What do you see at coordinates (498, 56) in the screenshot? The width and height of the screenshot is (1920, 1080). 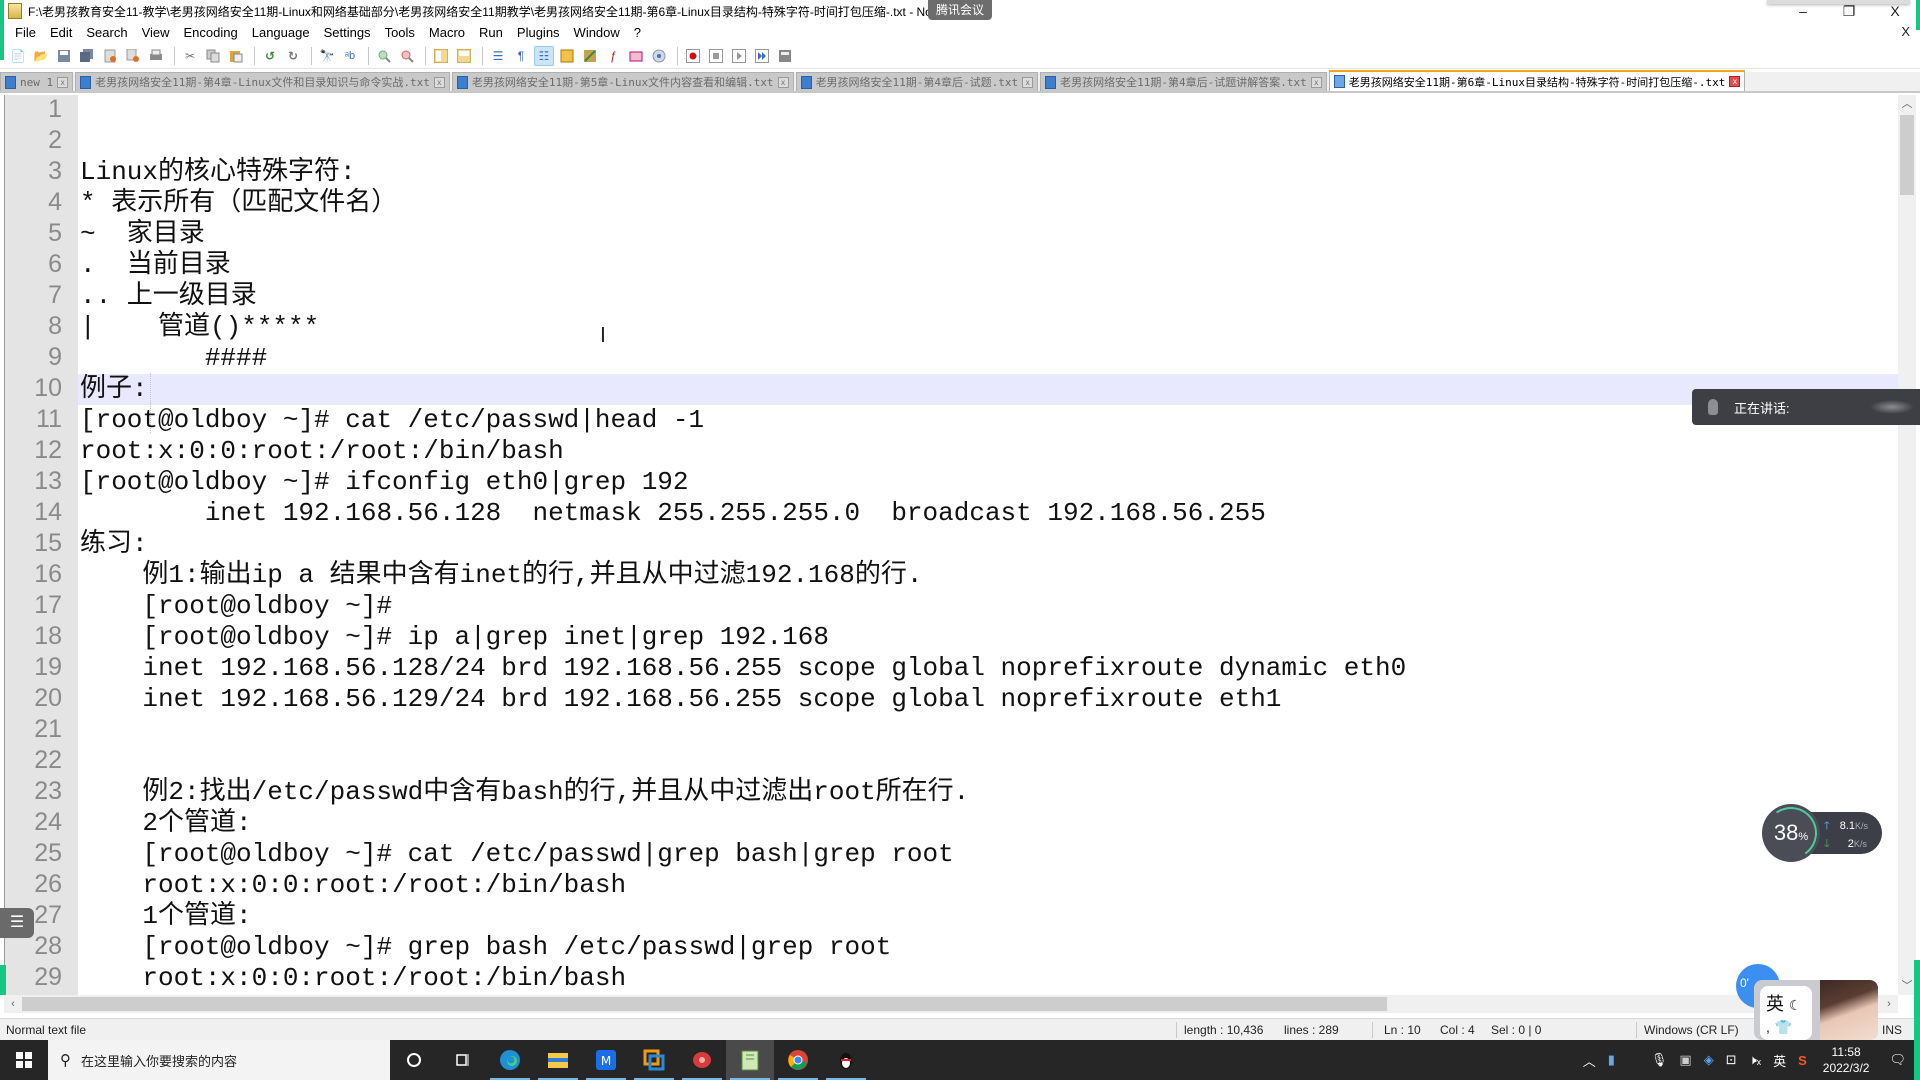 I see `word-wrap-icon: ☰` at bounding box center [498, 56].